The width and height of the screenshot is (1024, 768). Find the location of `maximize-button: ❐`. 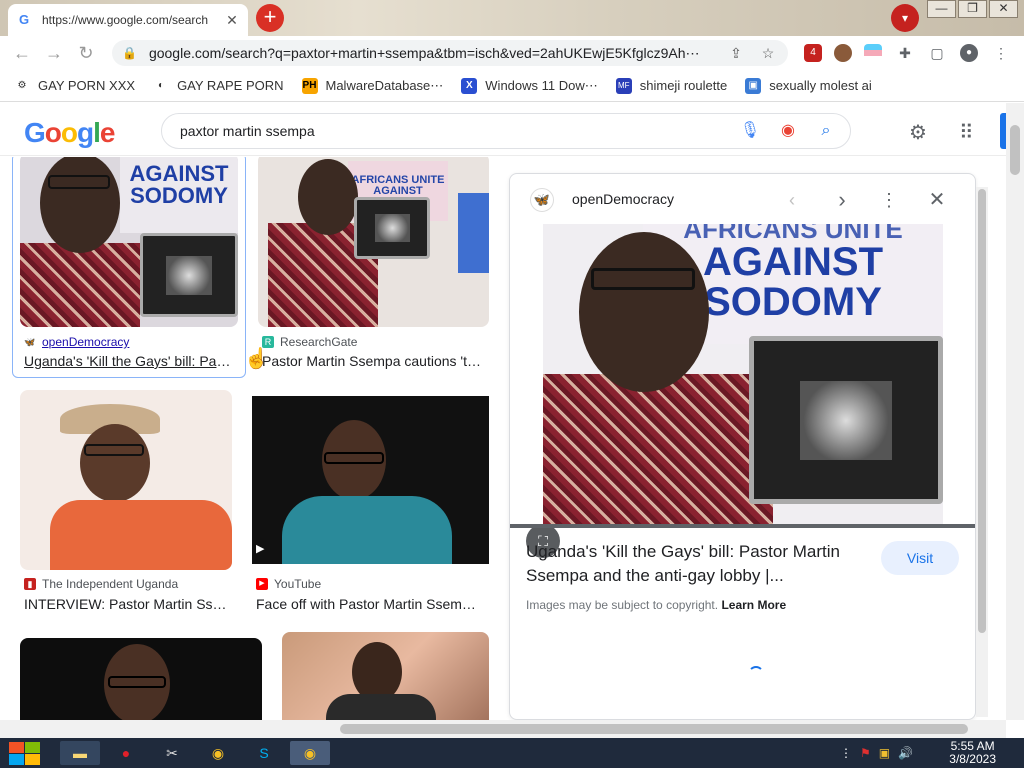

maximize-button: ❐ is located at coordinates (972, 9).